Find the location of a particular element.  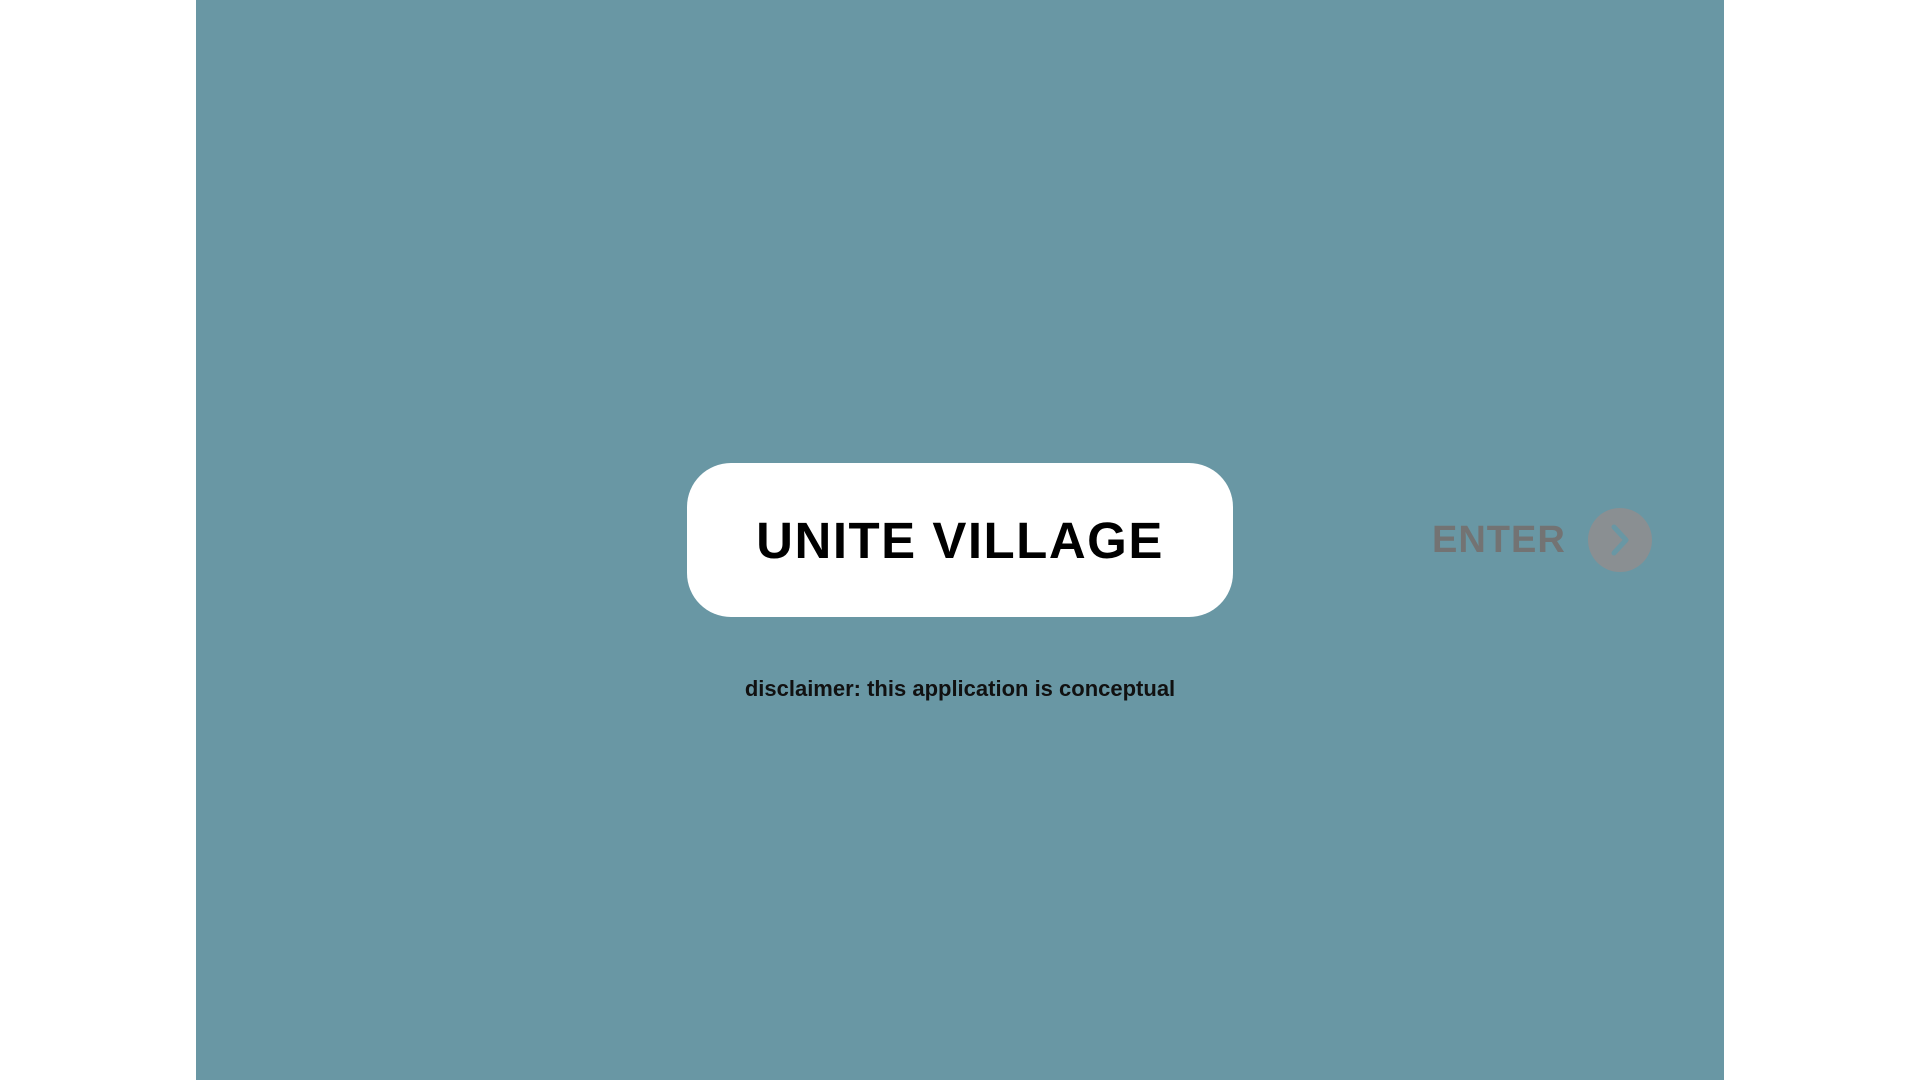

app-title-pill: UNITE VILLAGE is located at coordinates (960, 540).